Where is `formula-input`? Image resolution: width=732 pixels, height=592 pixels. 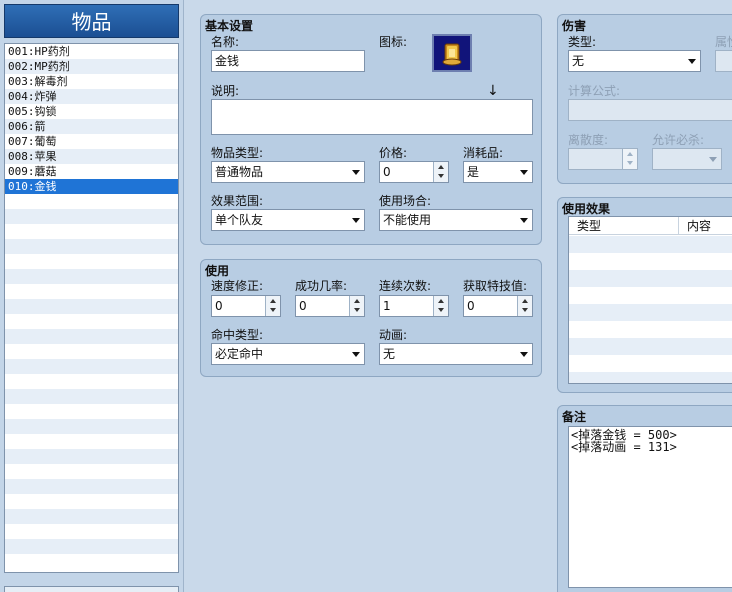
formula-input is located at coordinates (650, 110).